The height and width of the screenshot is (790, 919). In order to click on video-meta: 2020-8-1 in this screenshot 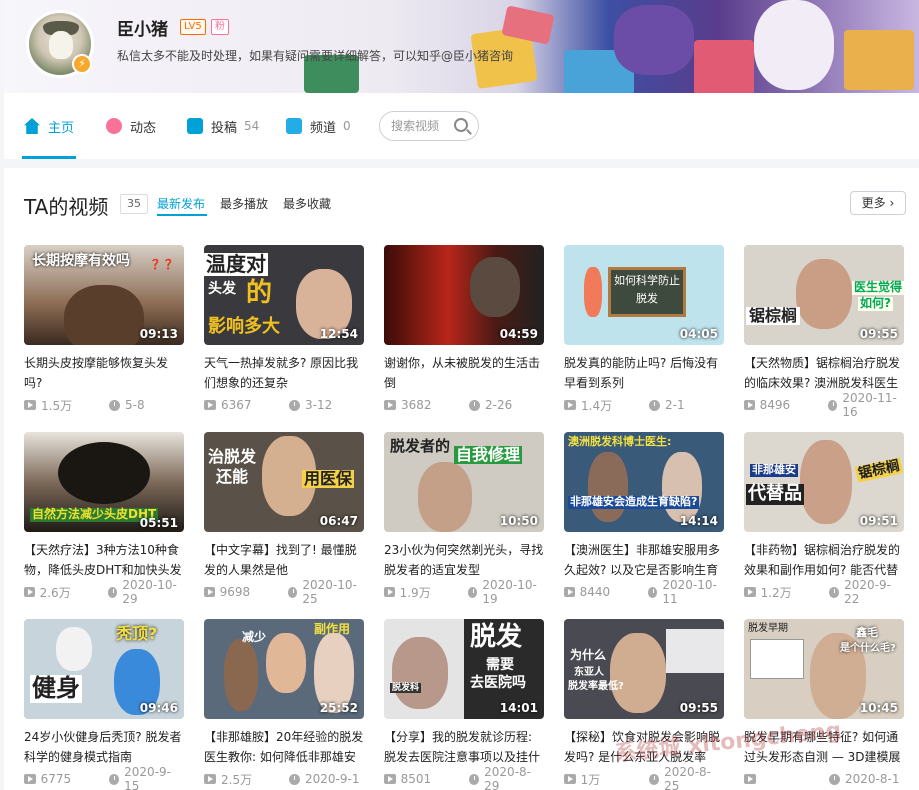, I will do `click(824, 779)`.